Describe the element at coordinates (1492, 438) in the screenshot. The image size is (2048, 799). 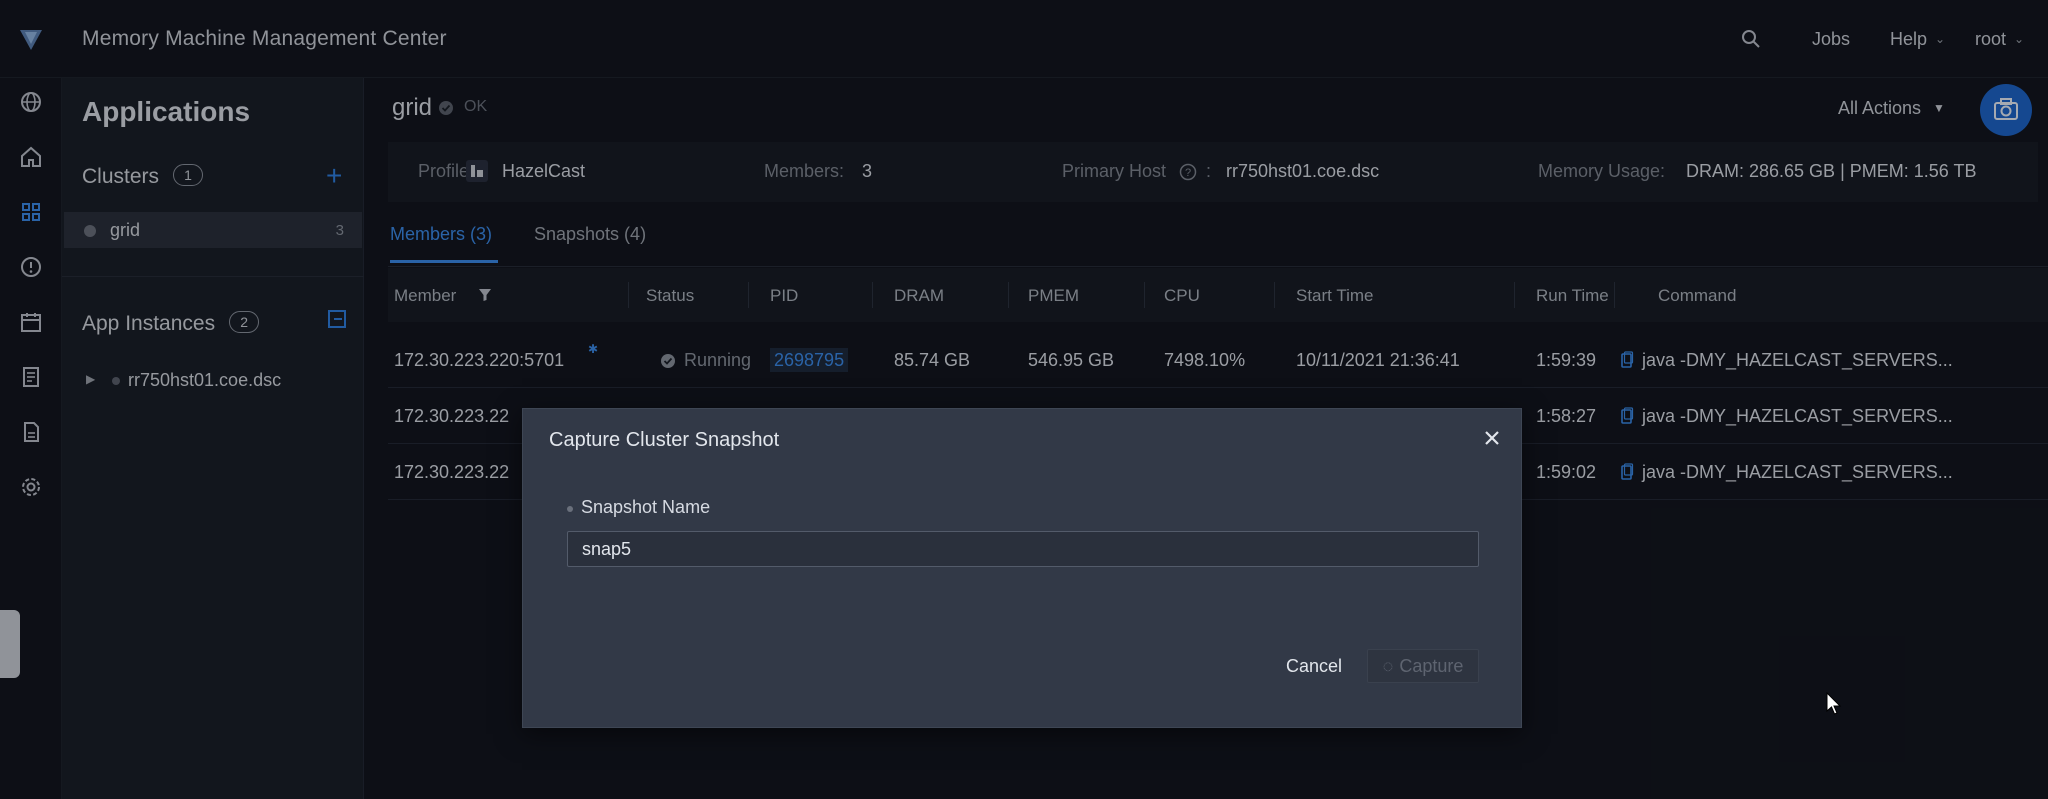
I see `close-icon` at that location.